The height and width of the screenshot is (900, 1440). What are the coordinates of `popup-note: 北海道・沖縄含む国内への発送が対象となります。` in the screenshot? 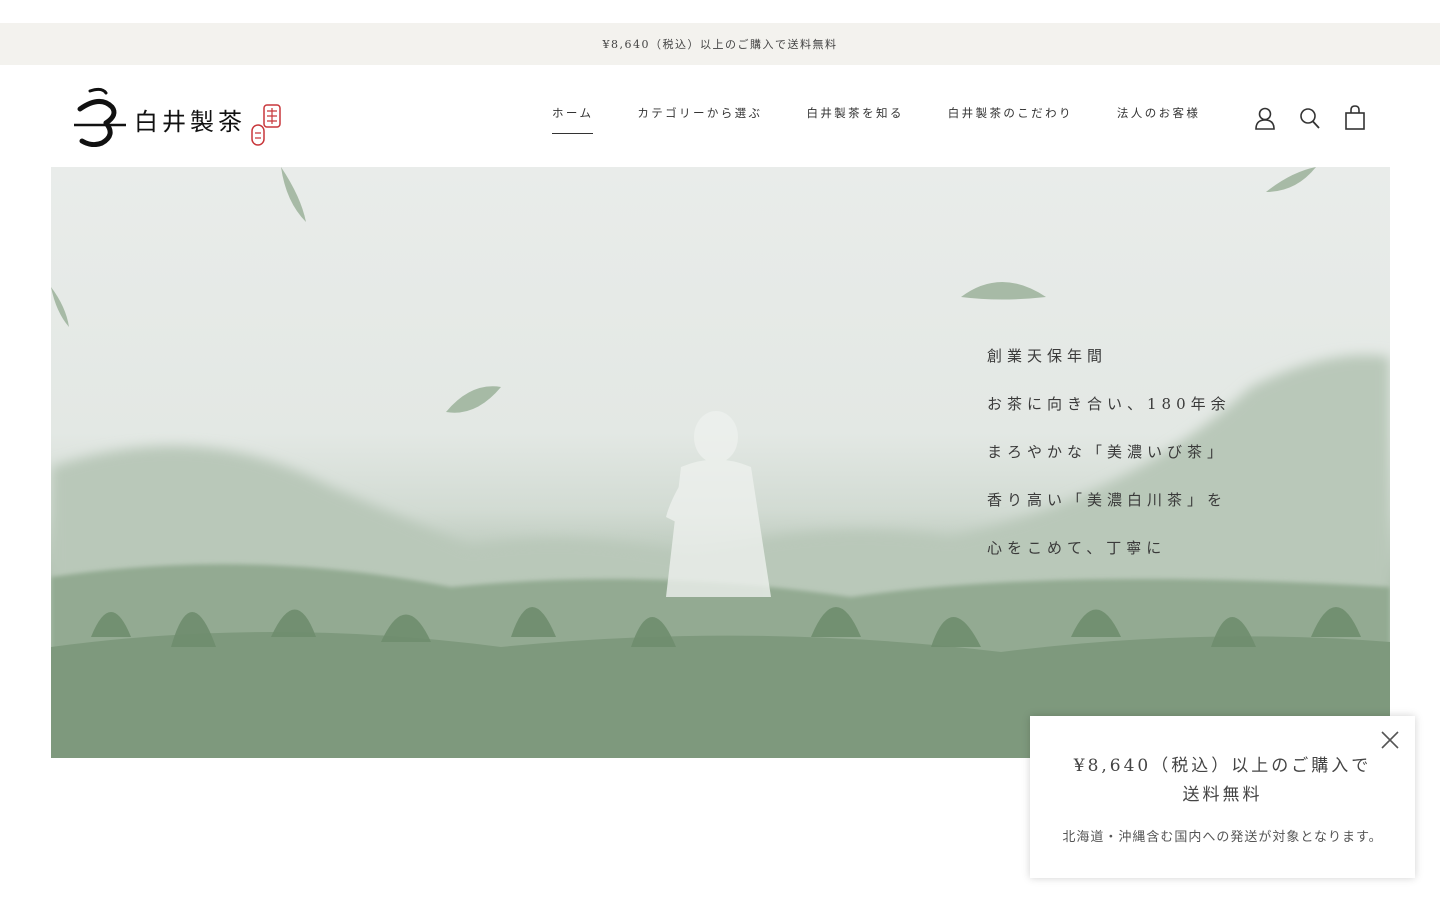 It's located at (1222, 837).